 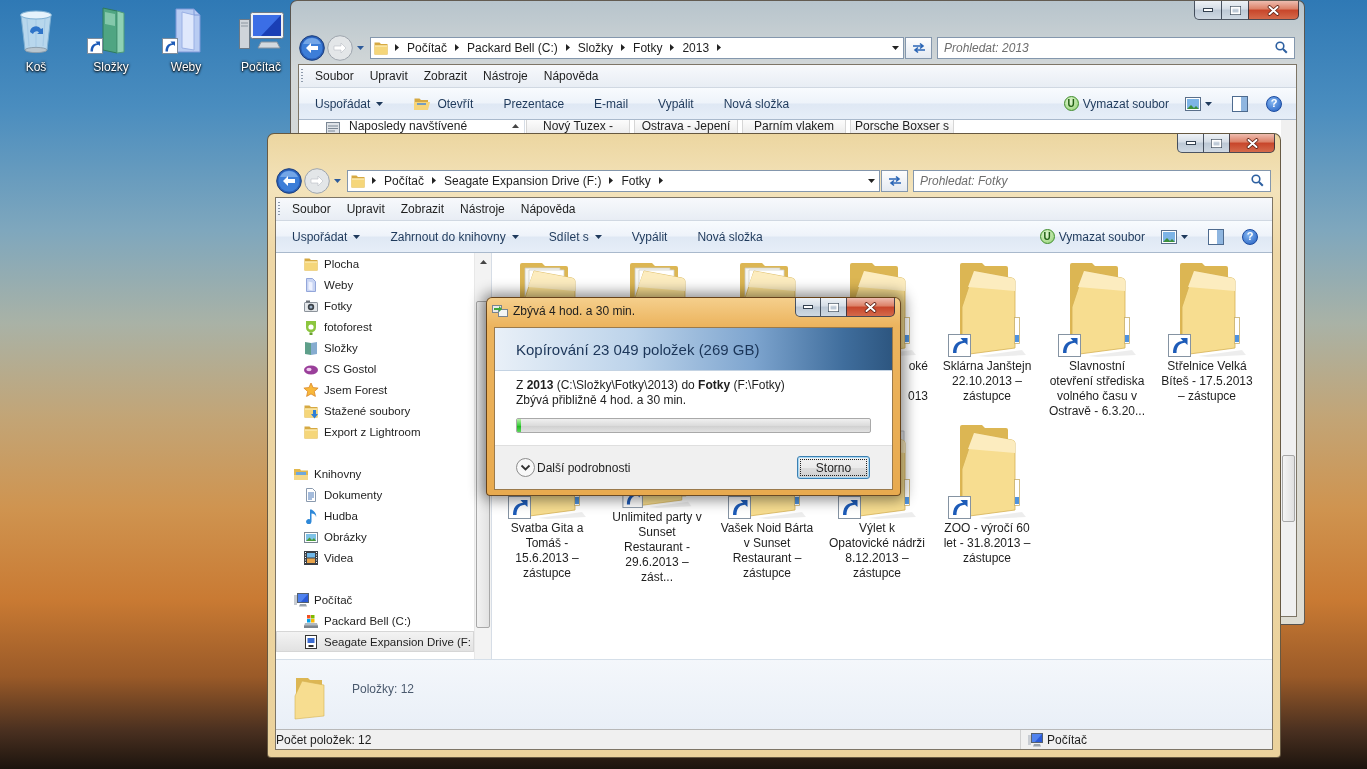 What do you see at coordinates (443, 103) in the screenshot?
I see `toolbar-button: Otevřít` at bounding box center [443, 103].